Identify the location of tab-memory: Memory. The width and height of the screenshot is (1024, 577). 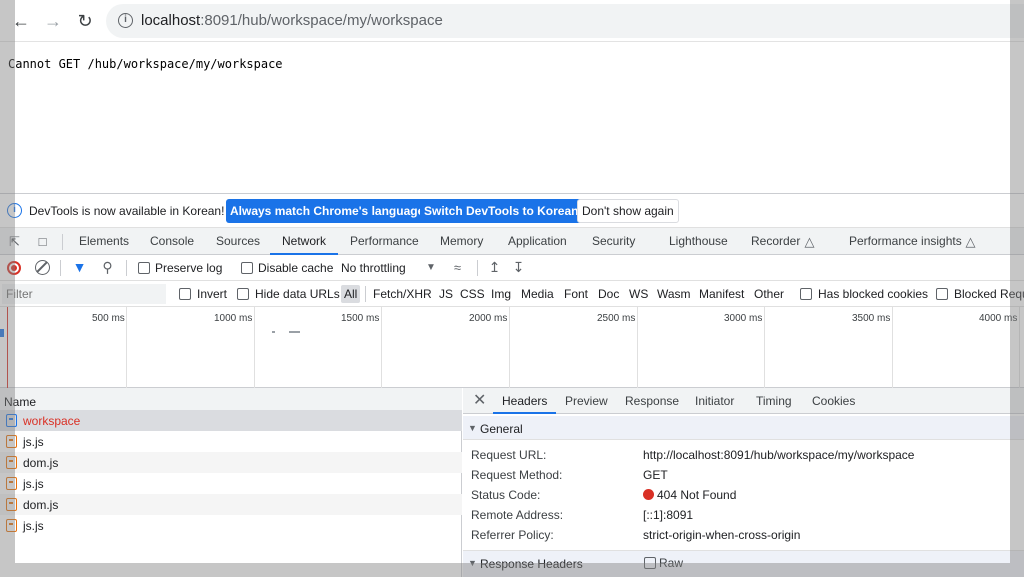
(461, 241).